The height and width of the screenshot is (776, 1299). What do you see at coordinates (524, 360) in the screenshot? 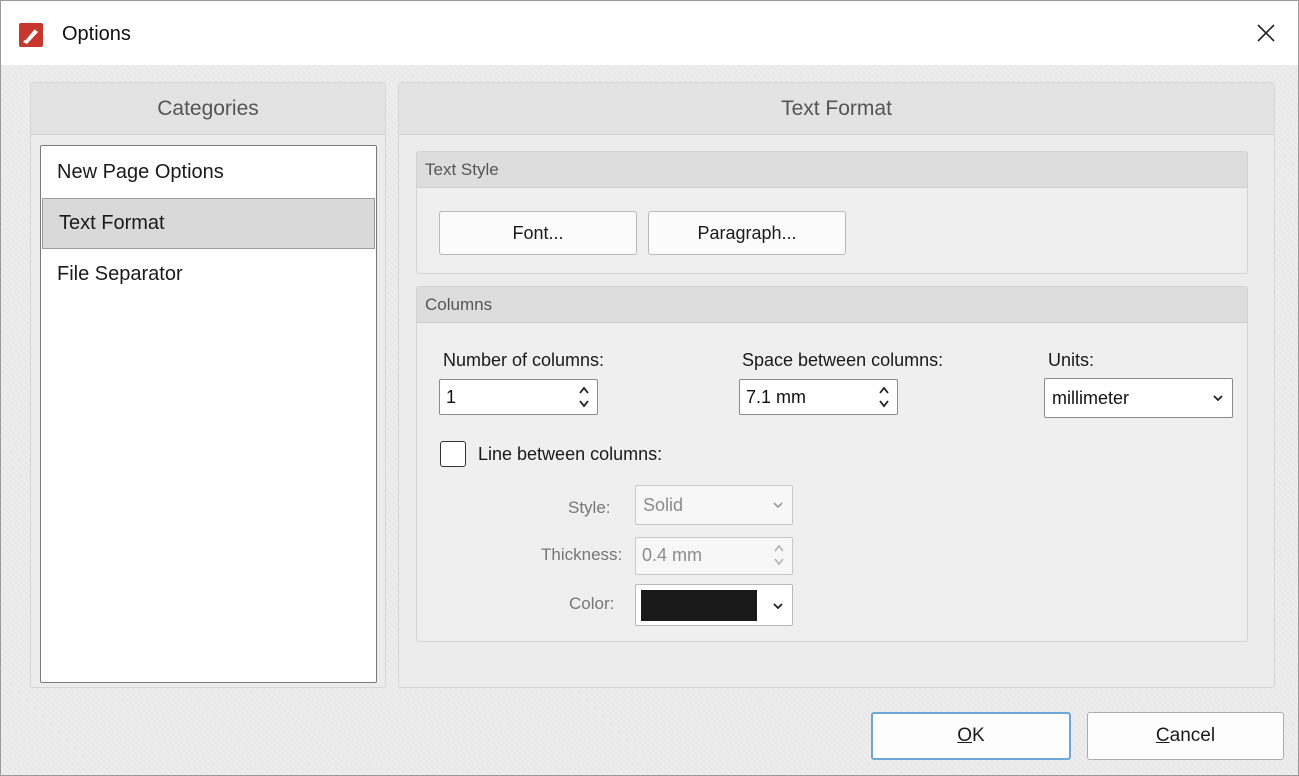
I see `number-of-columns-label: Number of columns:` at bounding box center [524, 360].